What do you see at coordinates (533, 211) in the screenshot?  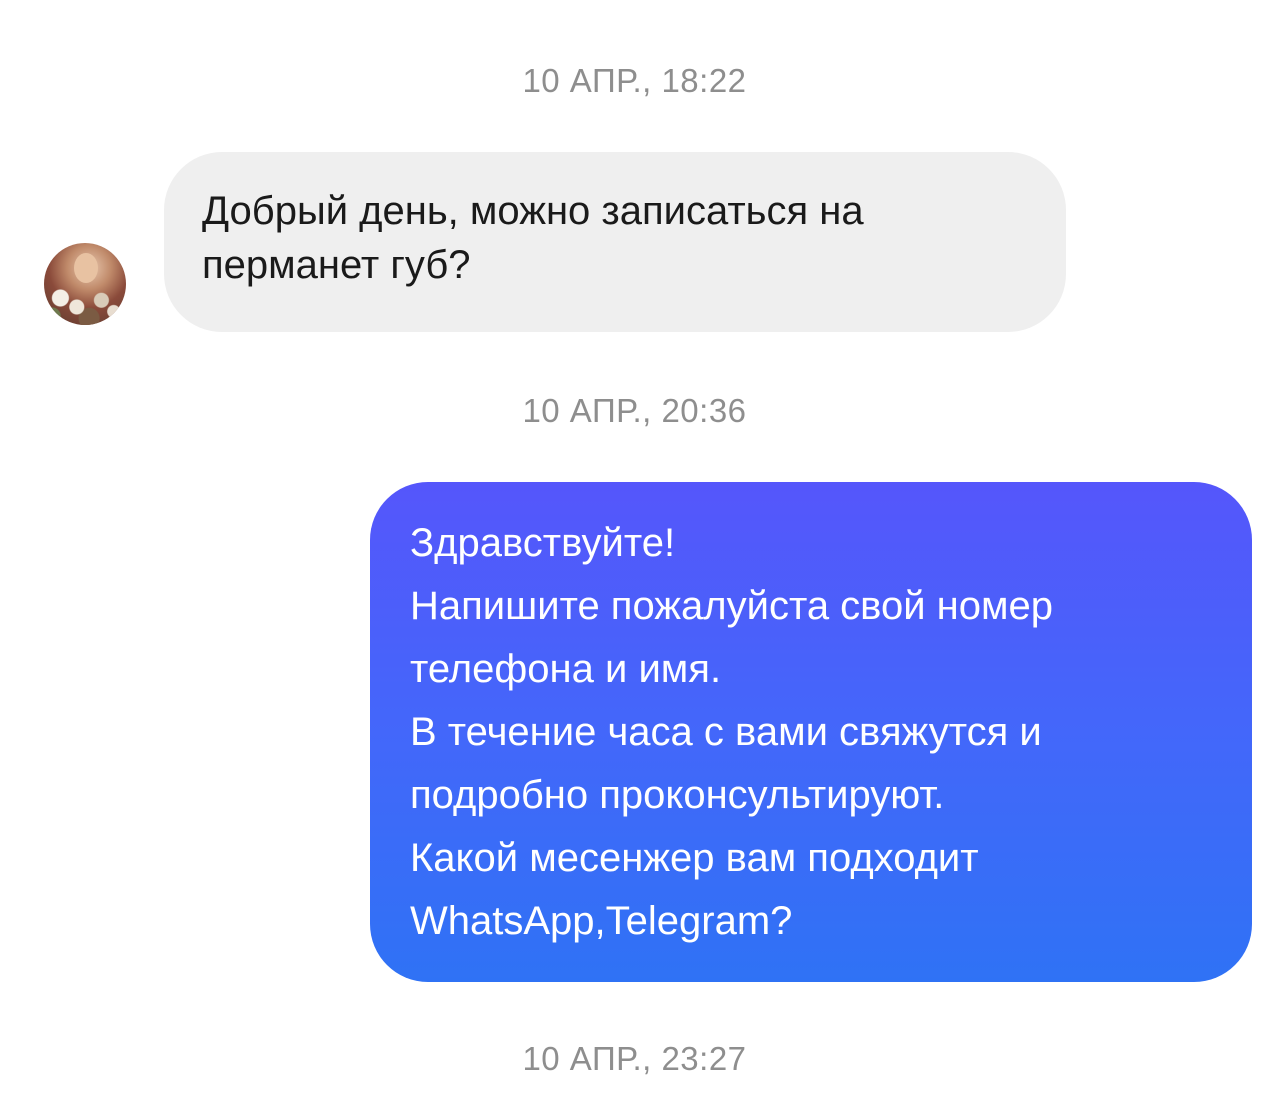 I see `incoming-message-line: Добрый день, можно записаться на` at bounding box center [533, 211].